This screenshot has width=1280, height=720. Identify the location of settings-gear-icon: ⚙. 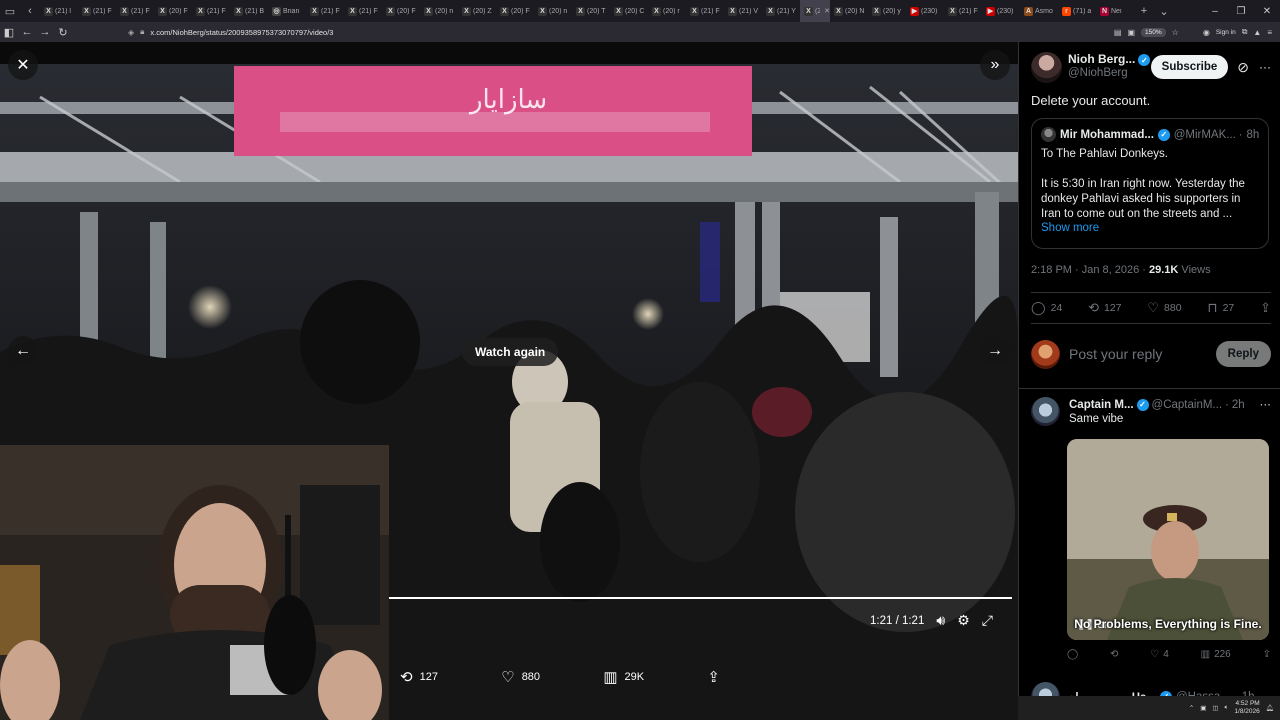
(963, 620).